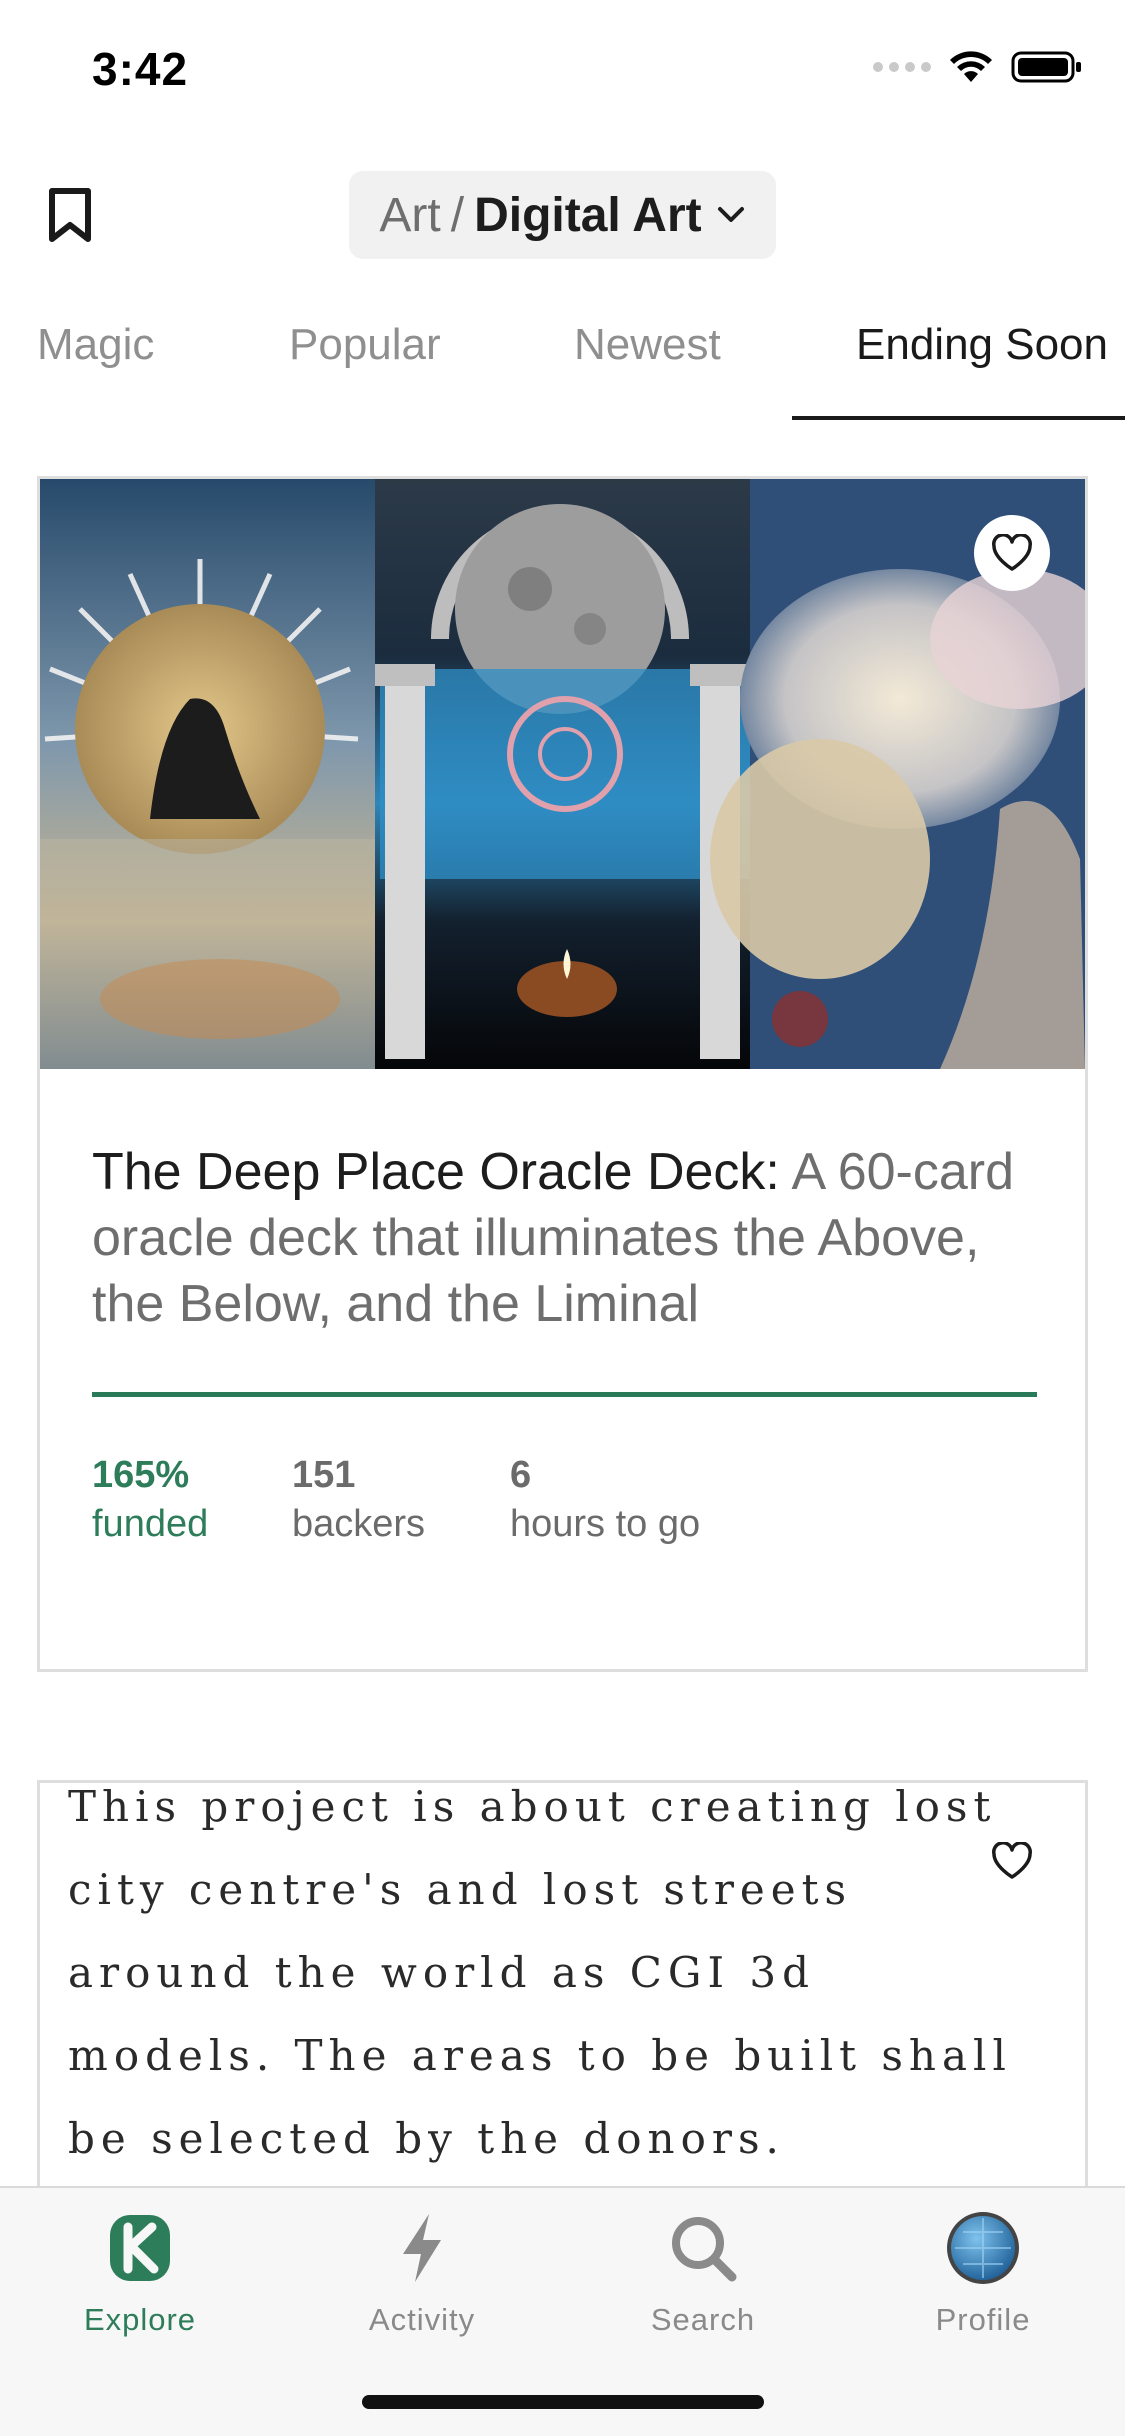  I want to click on cellular-signal-icon, so click(902, 67).